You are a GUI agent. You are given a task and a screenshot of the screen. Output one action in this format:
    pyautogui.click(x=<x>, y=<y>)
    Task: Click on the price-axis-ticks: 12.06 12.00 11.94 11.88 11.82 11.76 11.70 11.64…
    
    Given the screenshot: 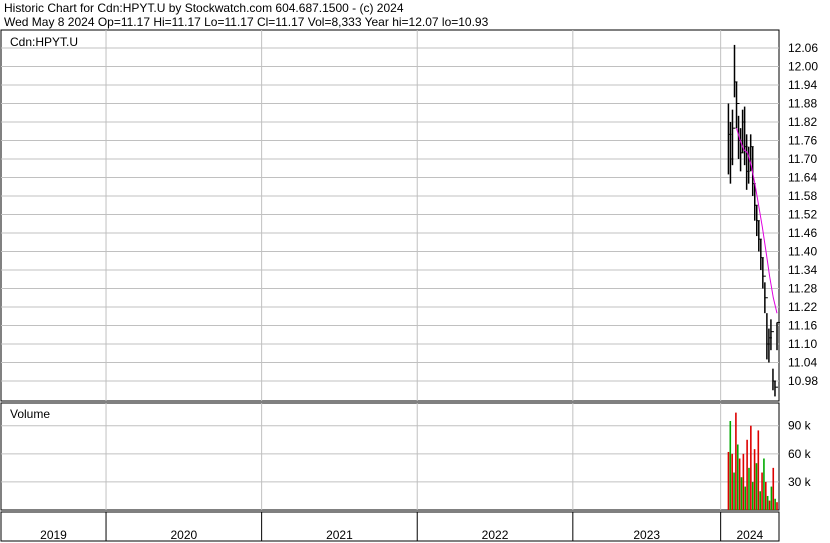 What is the action you would take?
    pyautogui.click(x=803, y=214)
    